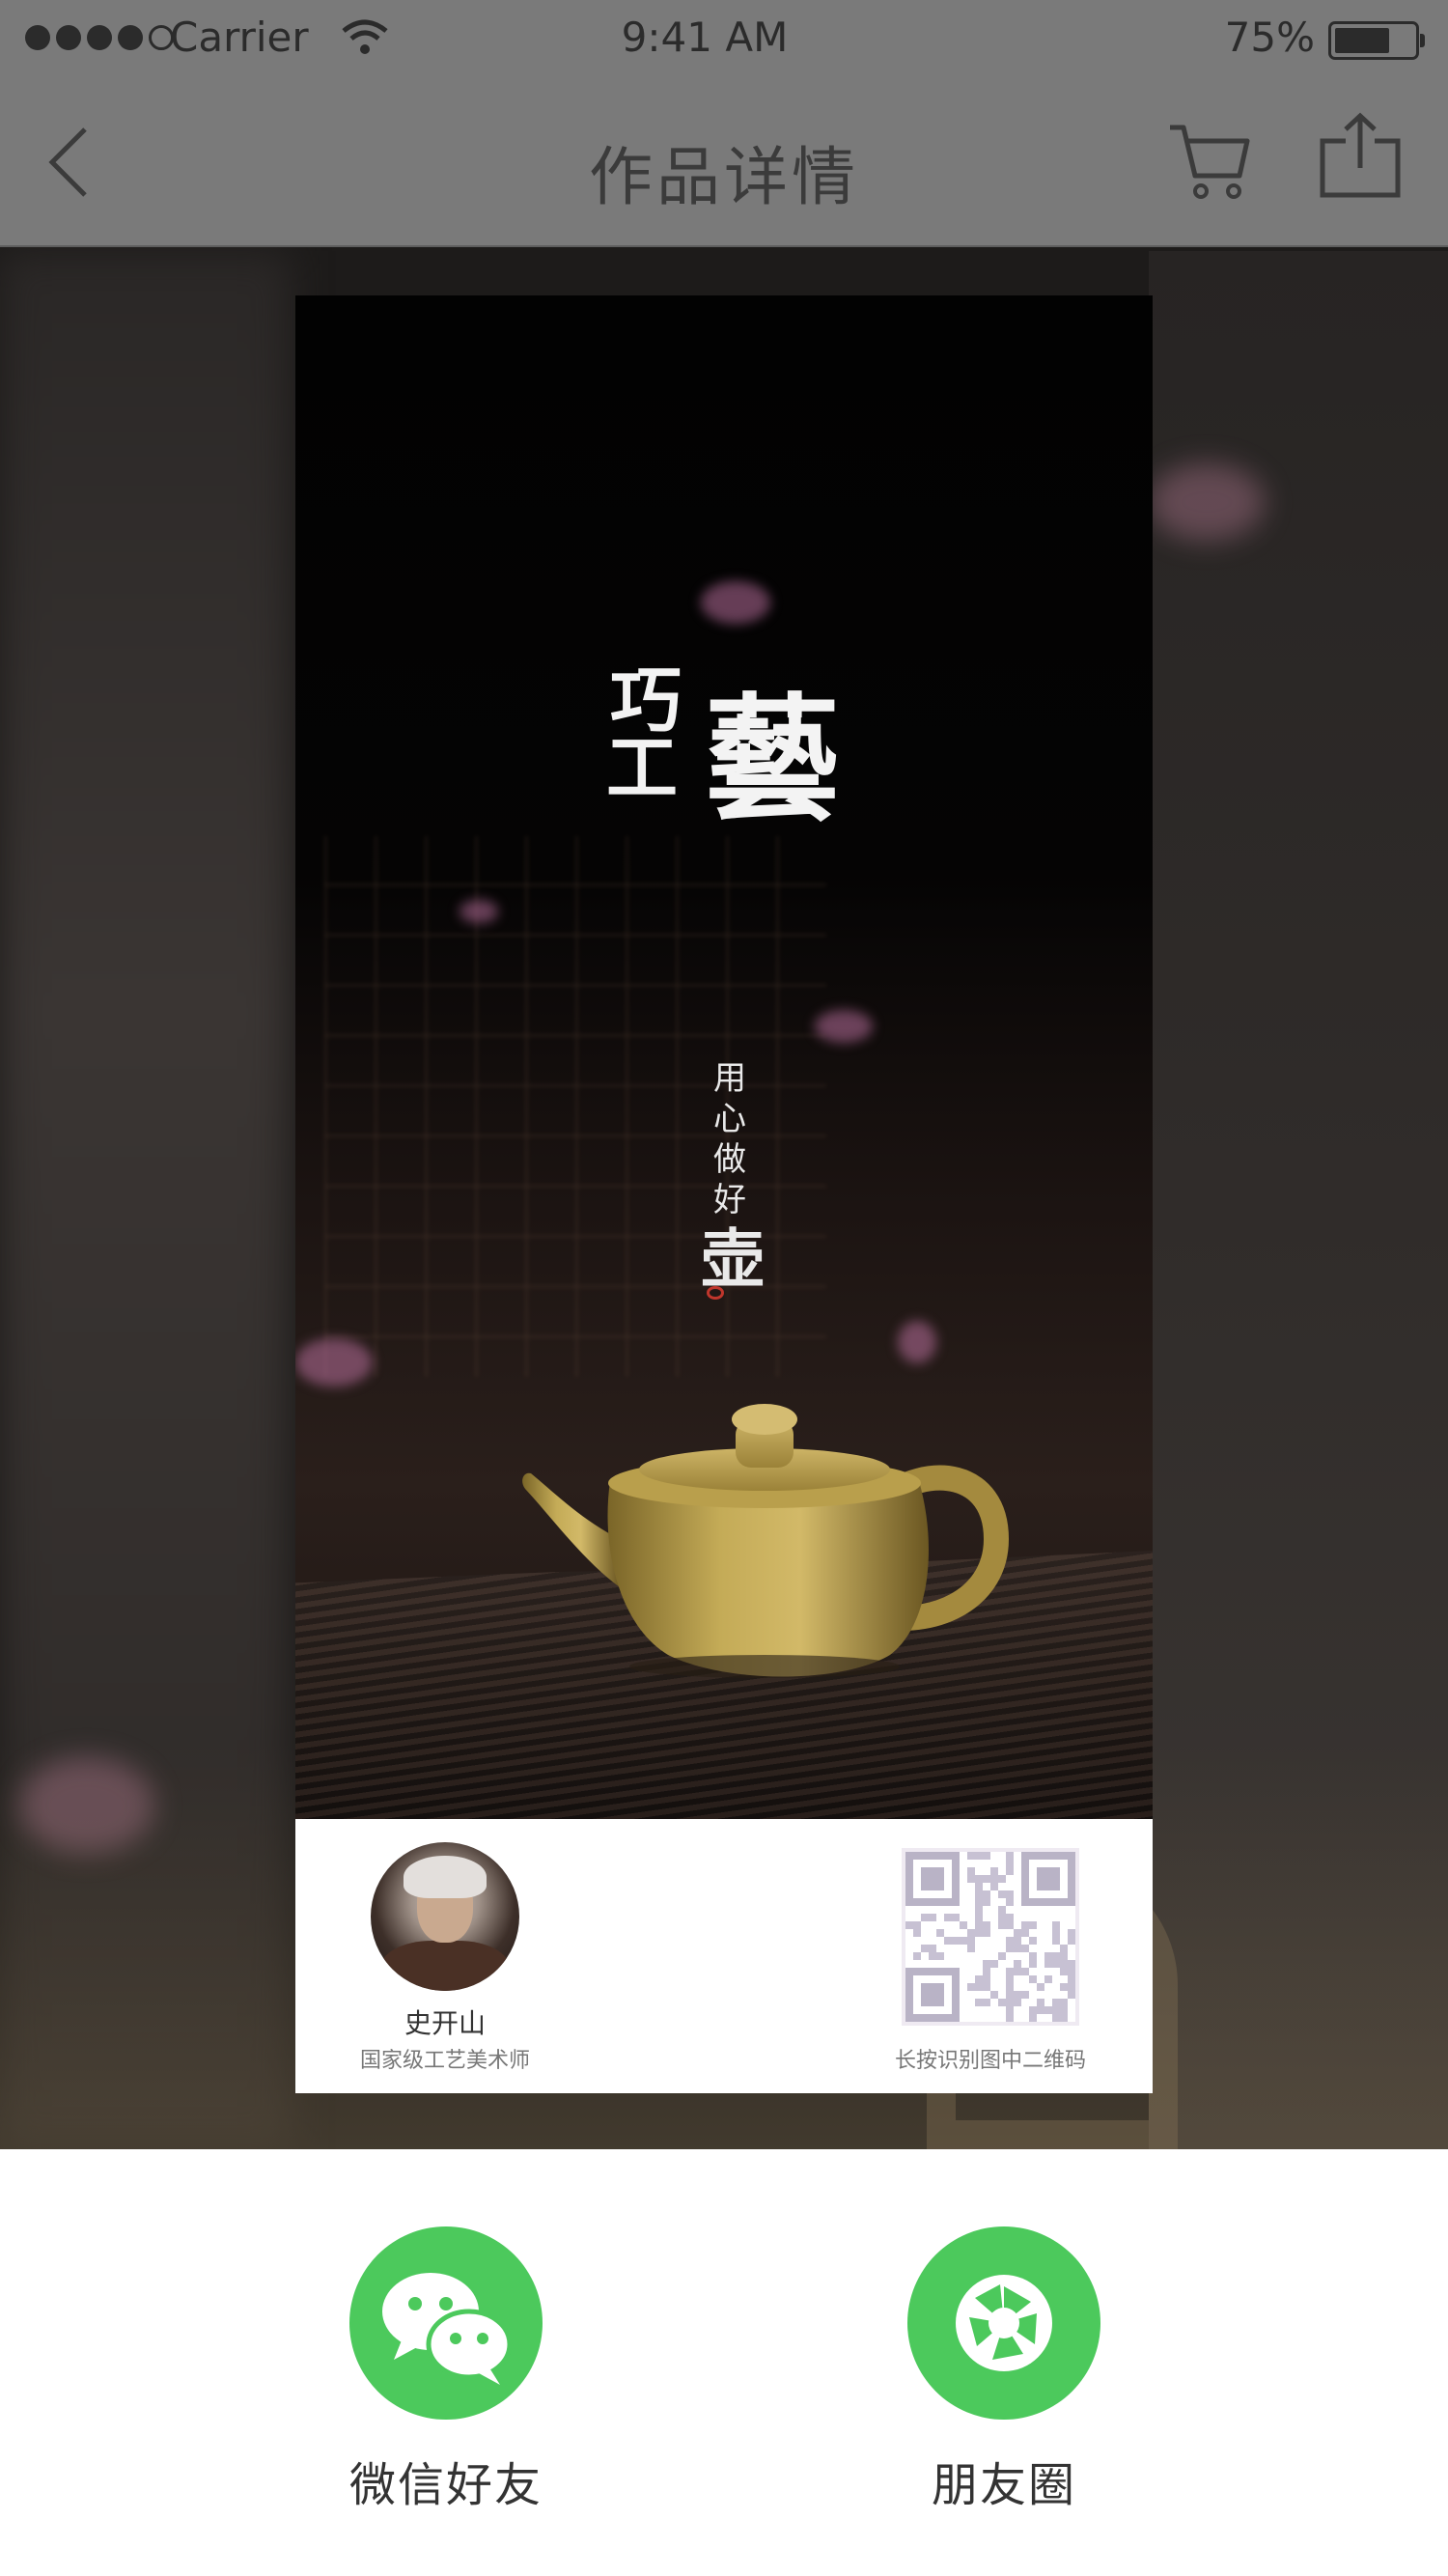 The height and width of the screenshot is (2576, 1448). What do you see at coordinates (445, 1917) in the screenshot?
I see `artist-avatar` at bounding box center [445, 1917].